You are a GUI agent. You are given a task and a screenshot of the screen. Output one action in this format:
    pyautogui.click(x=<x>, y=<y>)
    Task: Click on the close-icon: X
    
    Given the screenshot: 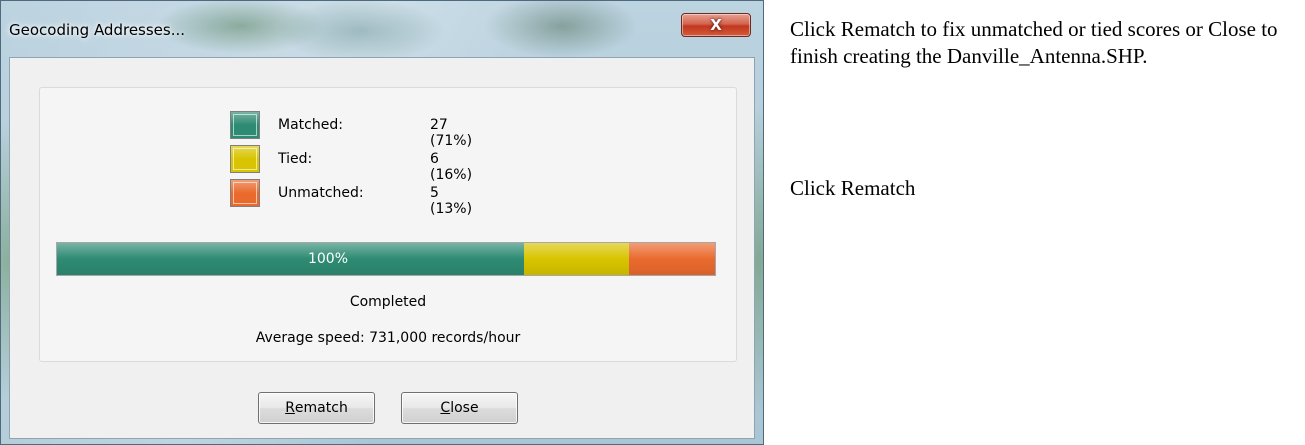 What is the action you would take?
    pyautogui.click(x=716, y=25)
    